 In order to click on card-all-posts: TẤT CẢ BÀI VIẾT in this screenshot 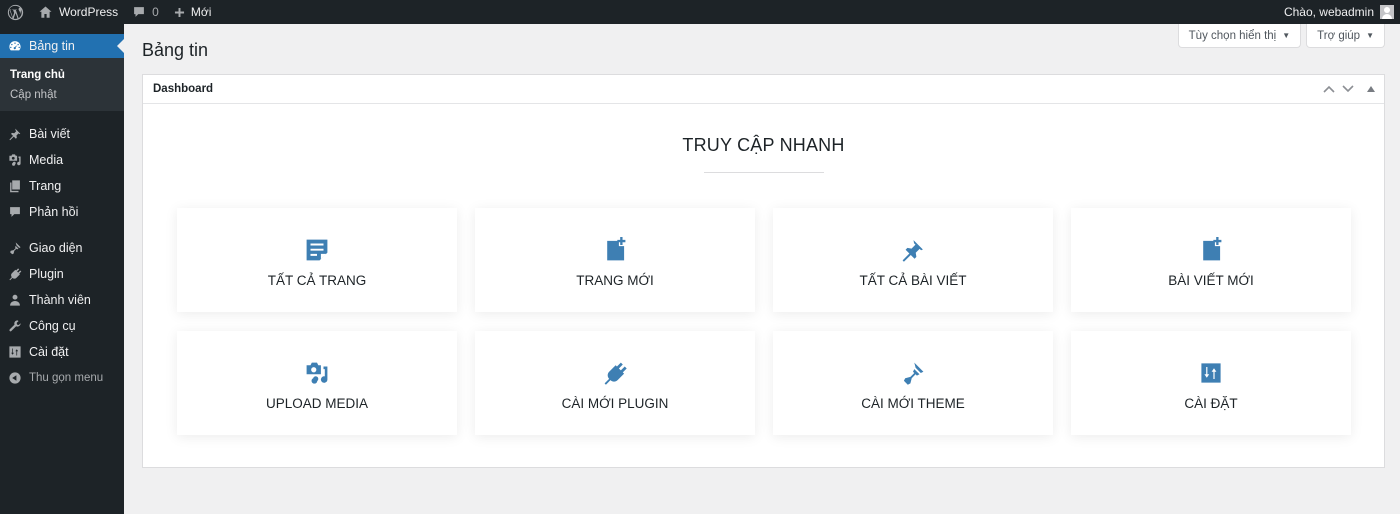, I will do `click(913, 260)`.